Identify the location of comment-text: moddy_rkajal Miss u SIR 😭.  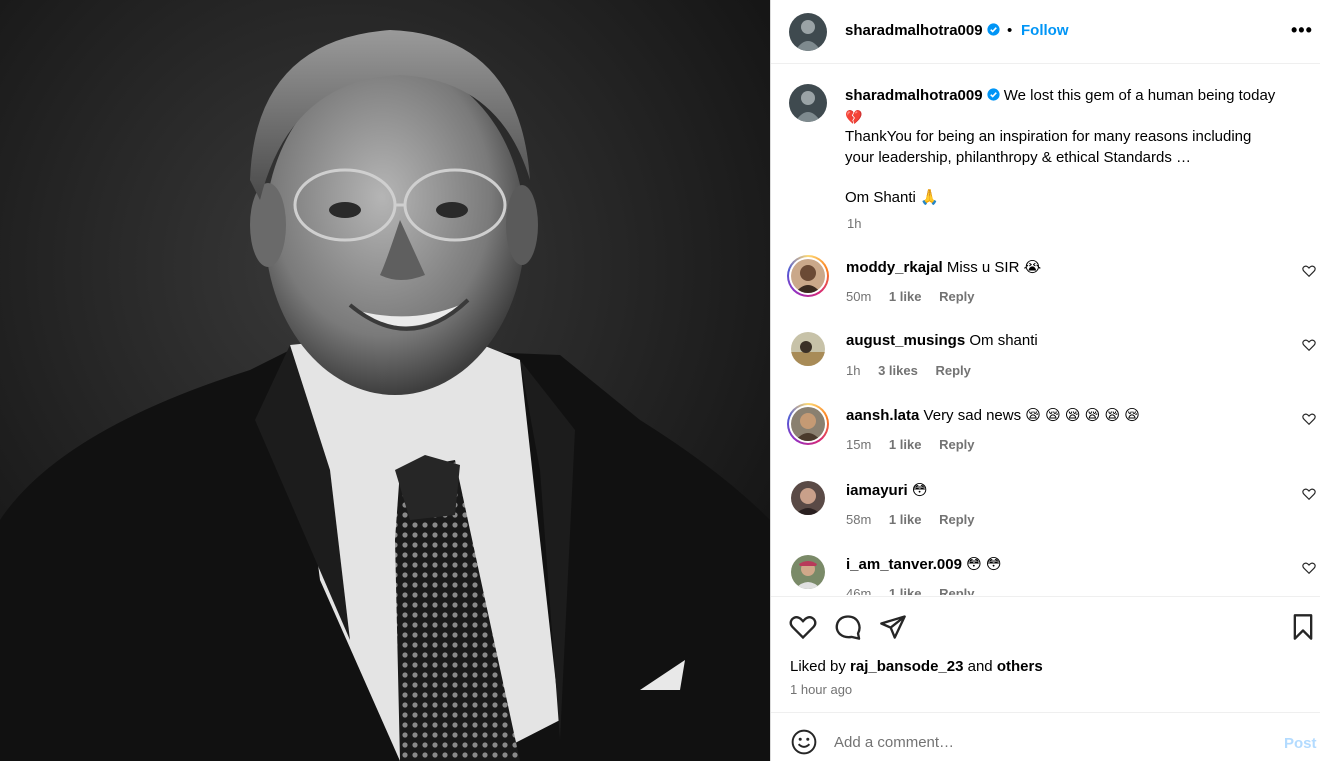
(944, 267).